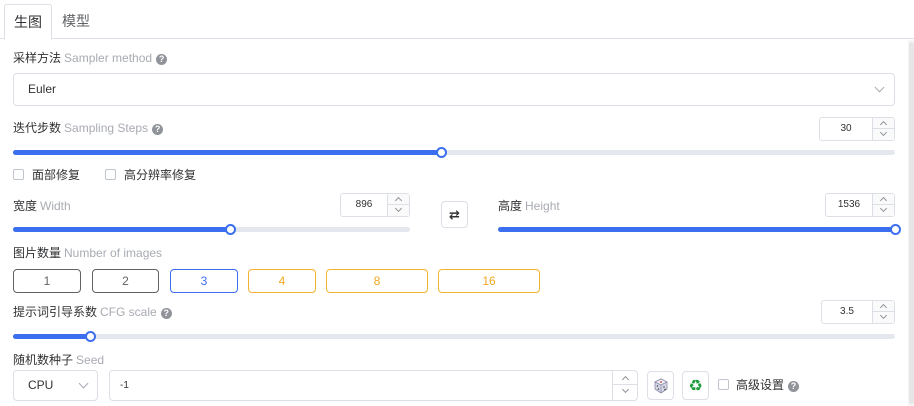  I want to click on images-option-8: 8, so click(377, 281).